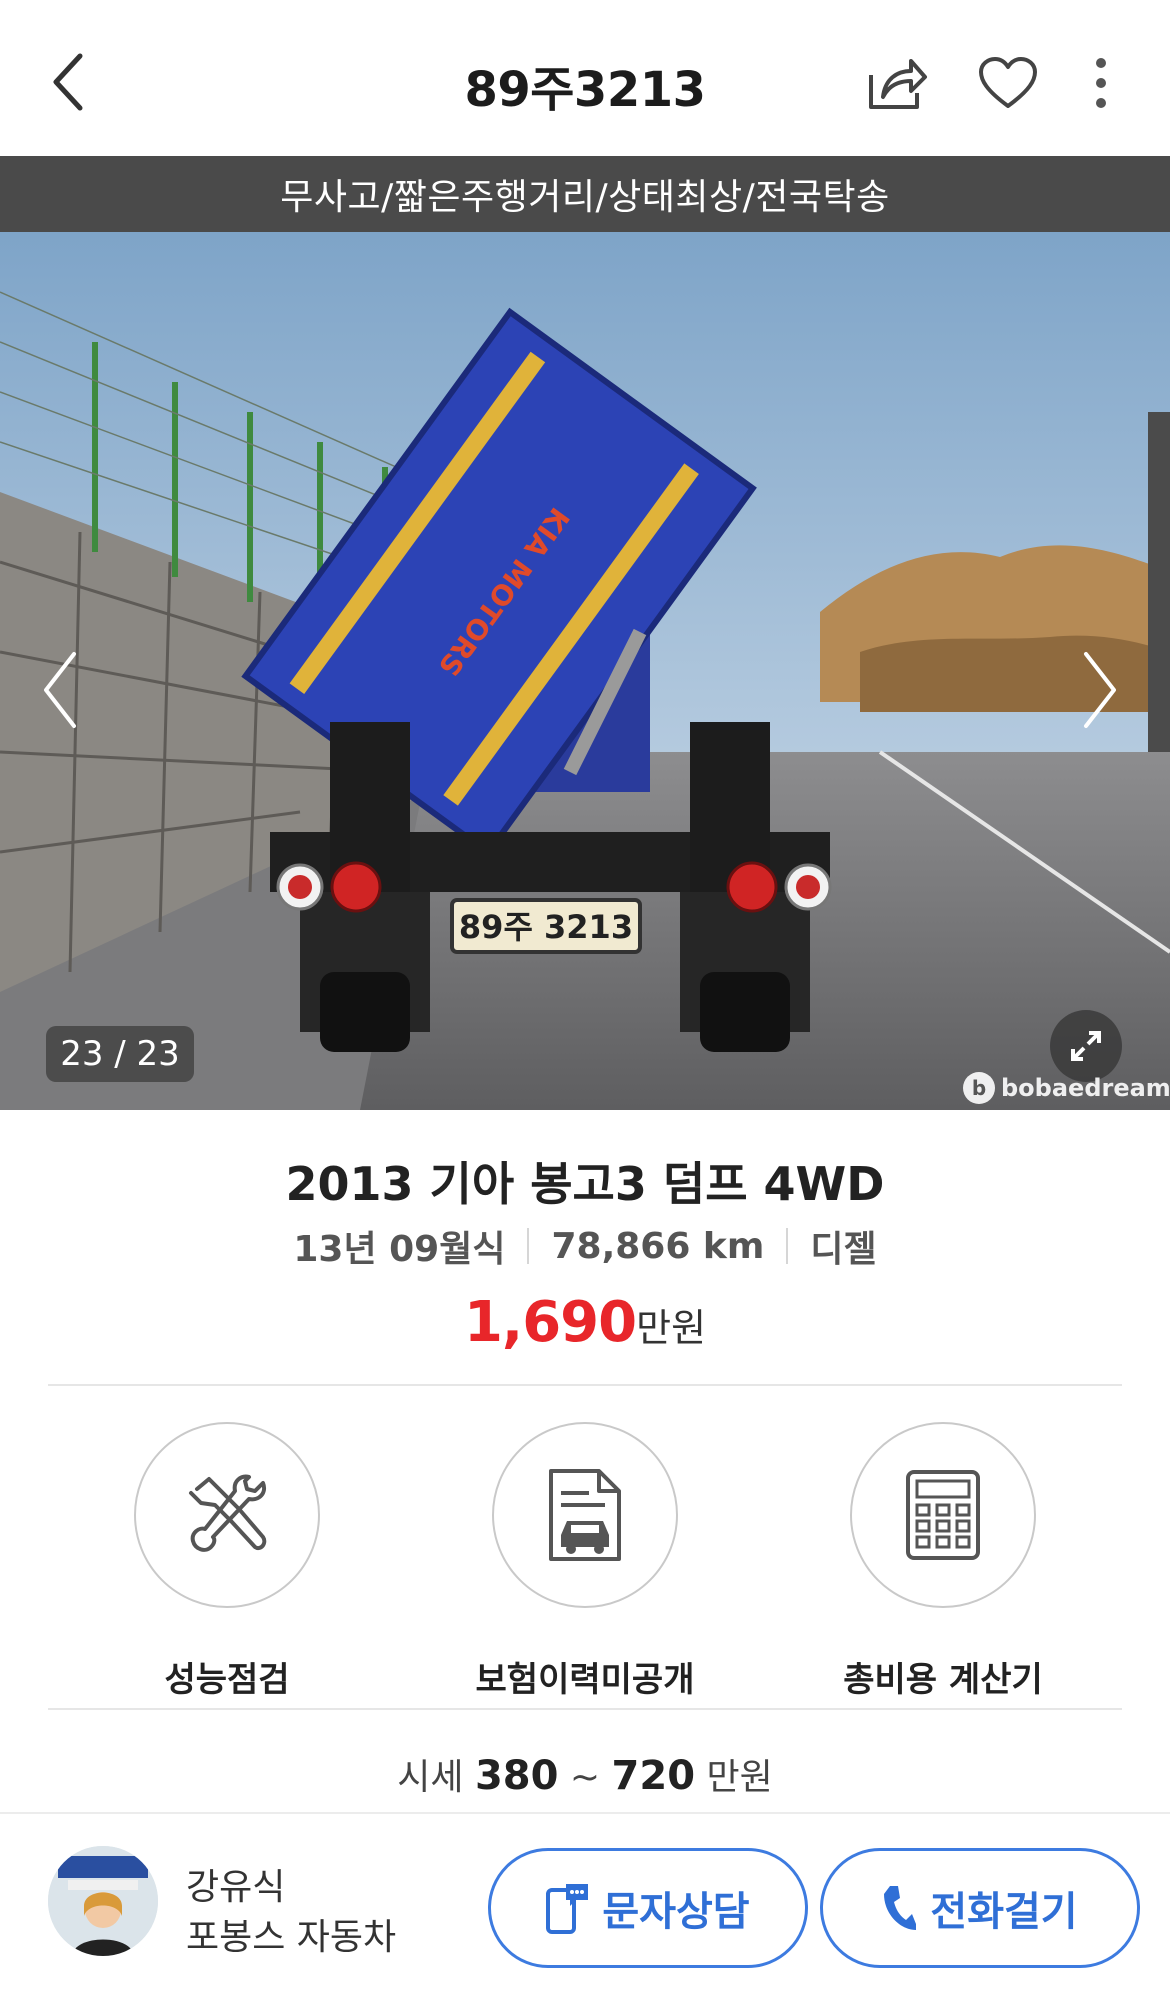  I want to click on call-label: 전화걸기, so click(1004, 1912).